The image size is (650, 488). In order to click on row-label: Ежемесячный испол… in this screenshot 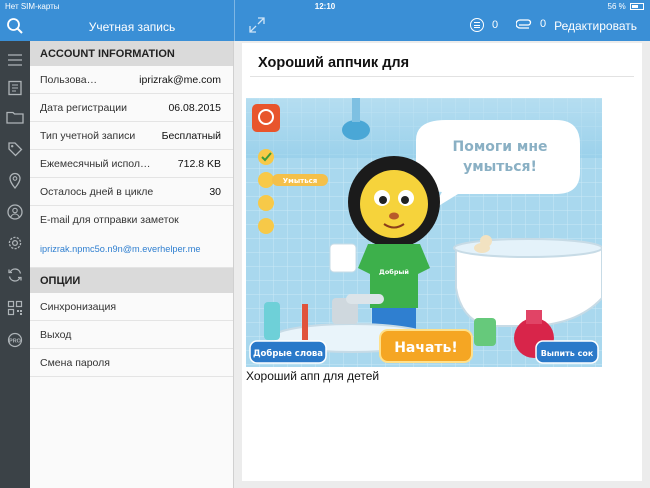, I will do `click(95, 164)`.